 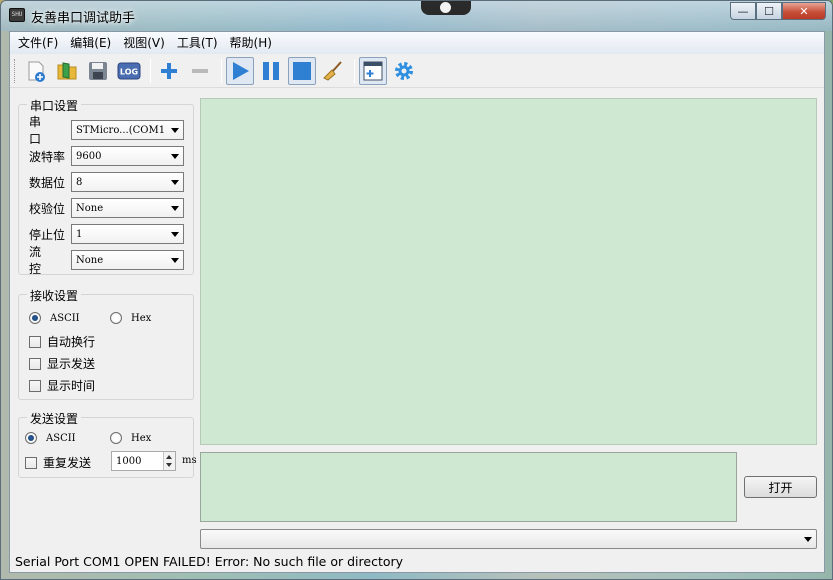 What do you see at coordinates (71, 364) in the screenshot?
I see `show-send-label: 显示发送` at bounding box center [71, 364].